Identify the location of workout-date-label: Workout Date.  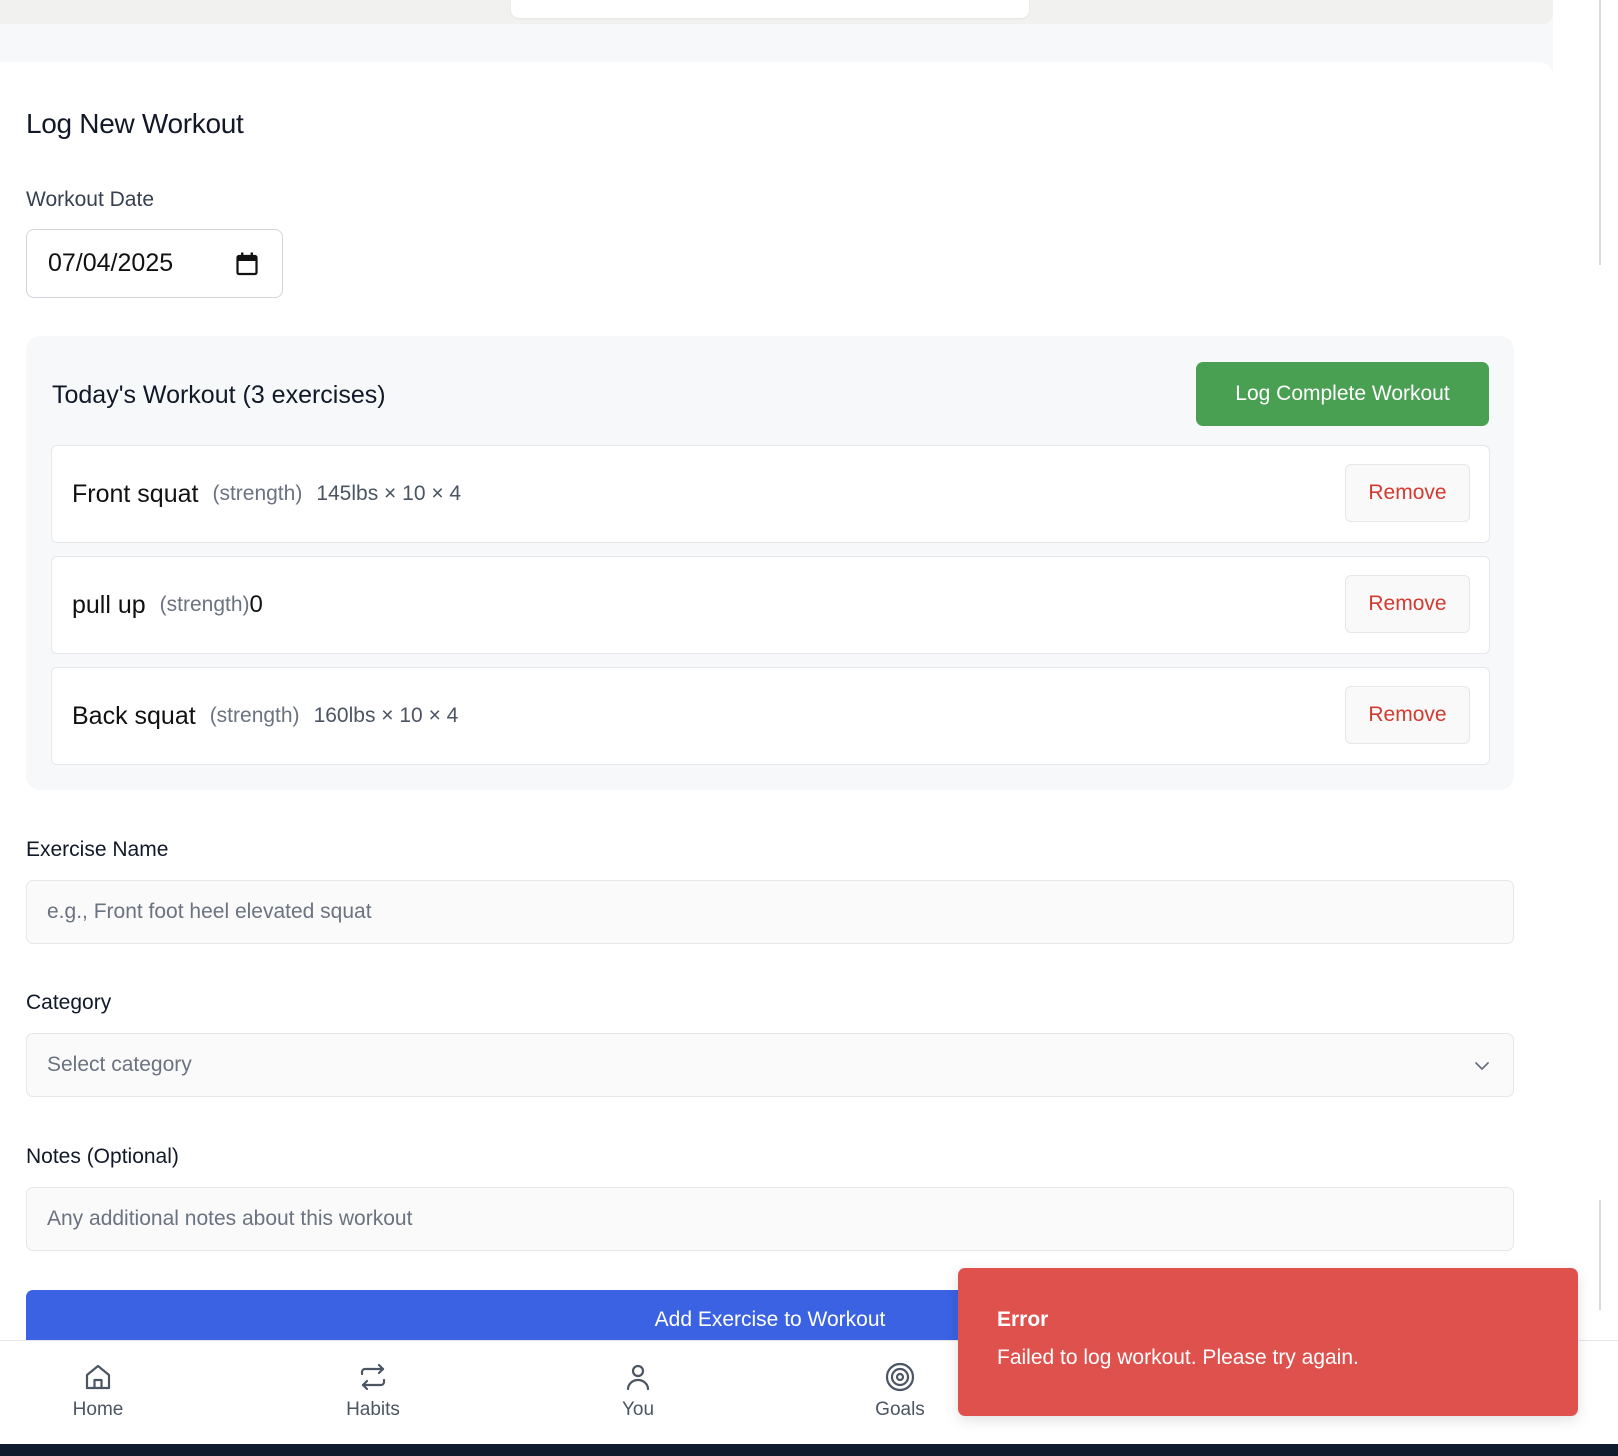
(90, 199).